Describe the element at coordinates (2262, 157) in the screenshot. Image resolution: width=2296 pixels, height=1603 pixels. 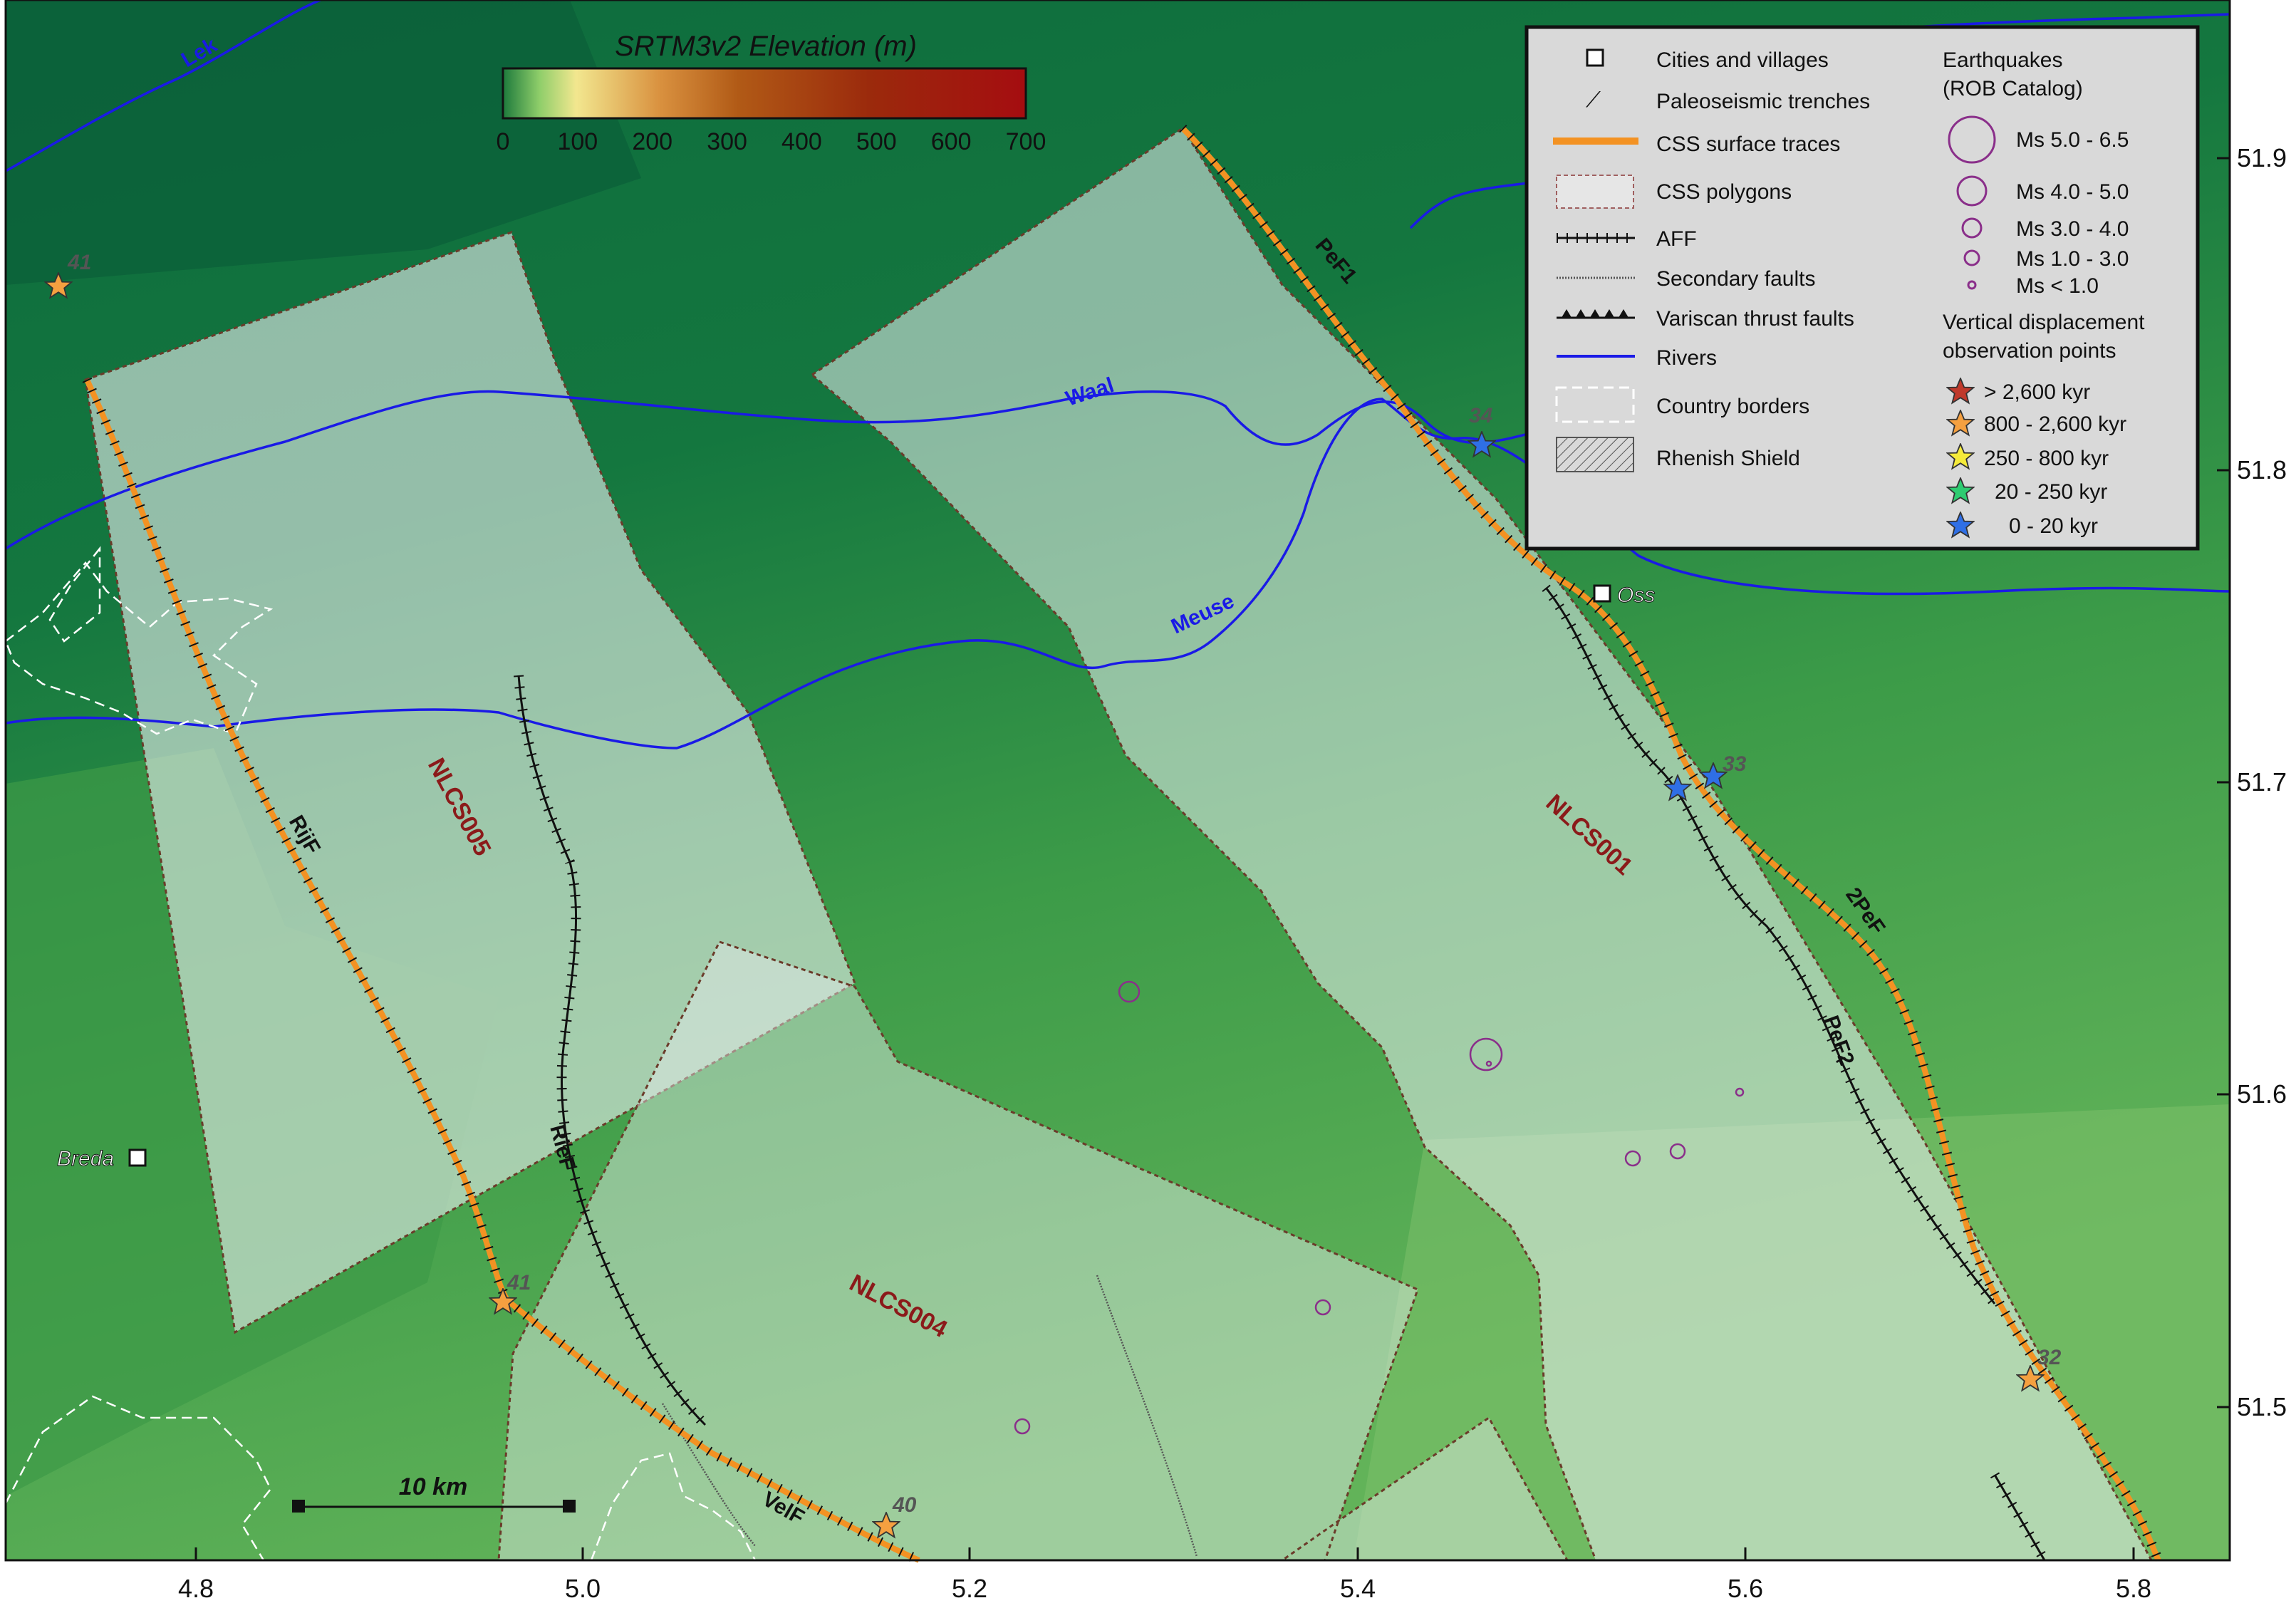
I see `y-tick-label: 51.9` at that location.